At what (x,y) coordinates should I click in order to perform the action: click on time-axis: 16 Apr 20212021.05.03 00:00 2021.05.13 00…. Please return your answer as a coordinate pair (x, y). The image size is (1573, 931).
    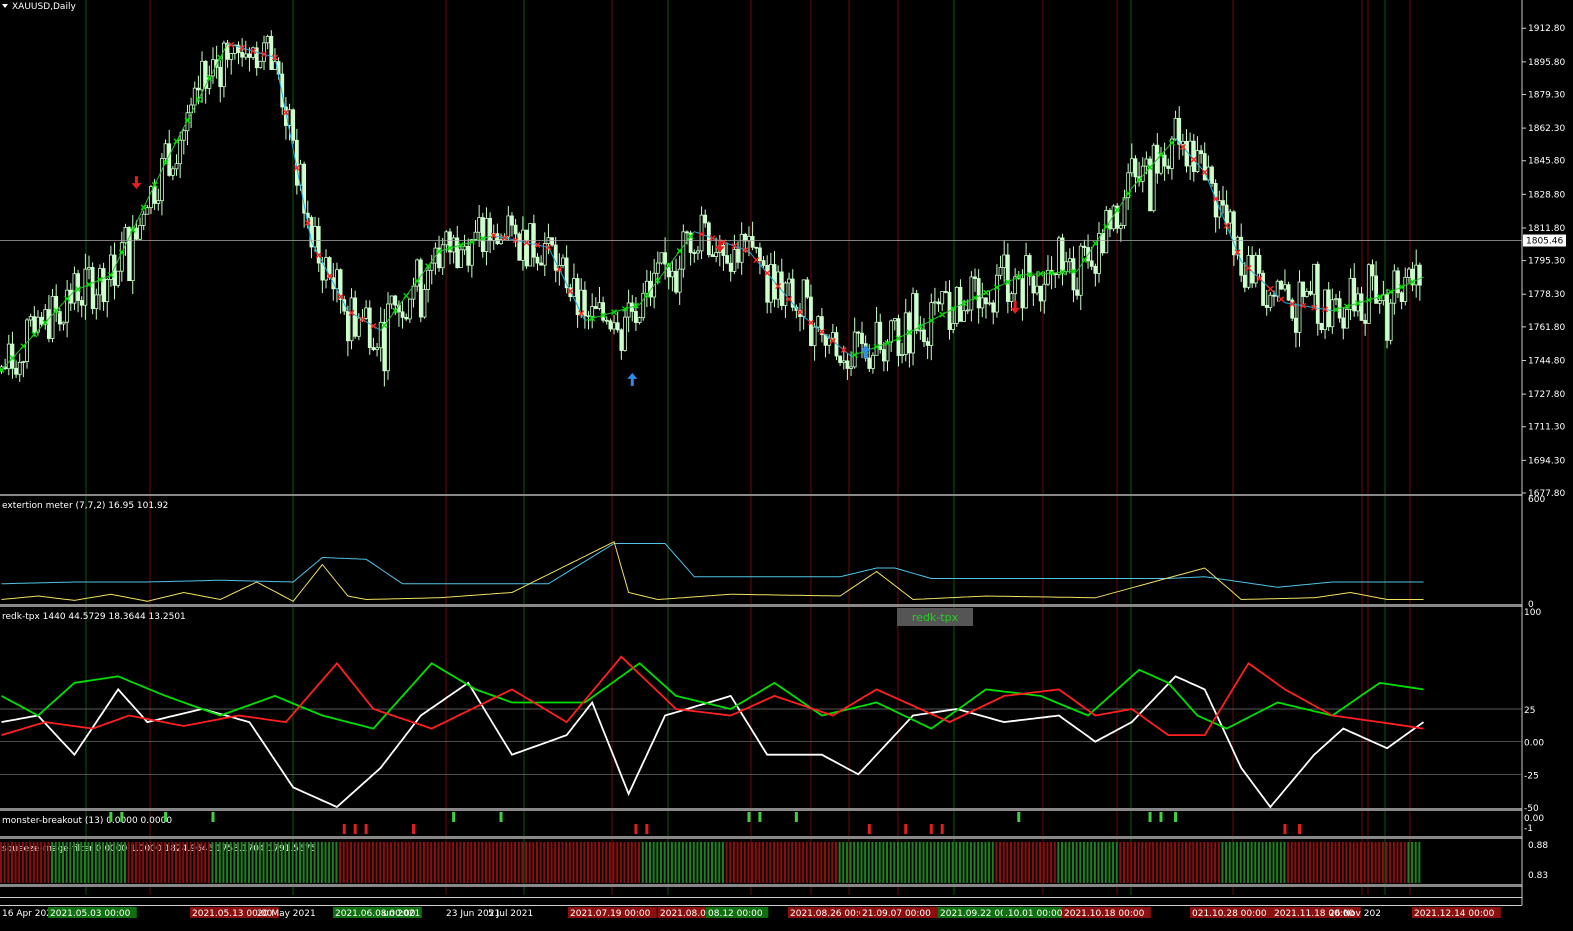
    Looking at the image, I should click on (751, 913).